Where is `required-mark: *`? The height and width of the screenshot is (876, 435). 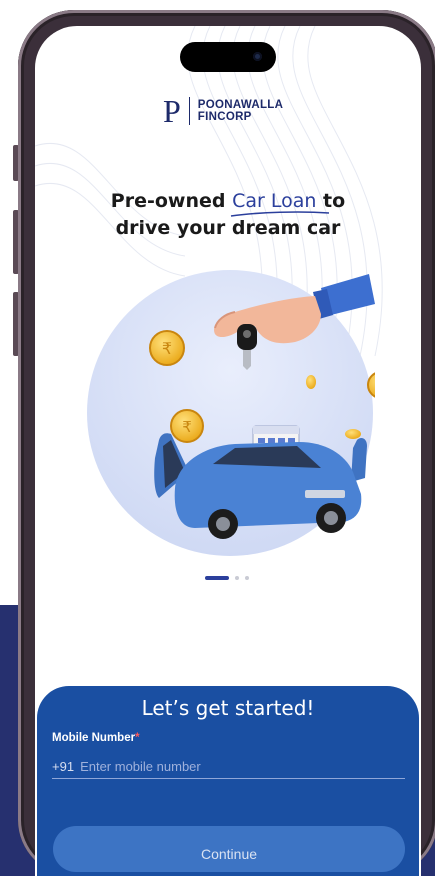 required-mark: * is located at coordinates (137, 738).